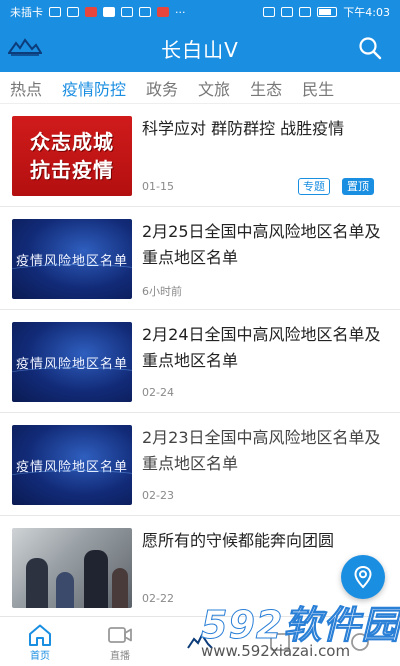 The width and height of the screenshot is (400, 666). Describe the element at coordinates (91, 12) in the screenshot. I see `app-notification-icon` at that location.